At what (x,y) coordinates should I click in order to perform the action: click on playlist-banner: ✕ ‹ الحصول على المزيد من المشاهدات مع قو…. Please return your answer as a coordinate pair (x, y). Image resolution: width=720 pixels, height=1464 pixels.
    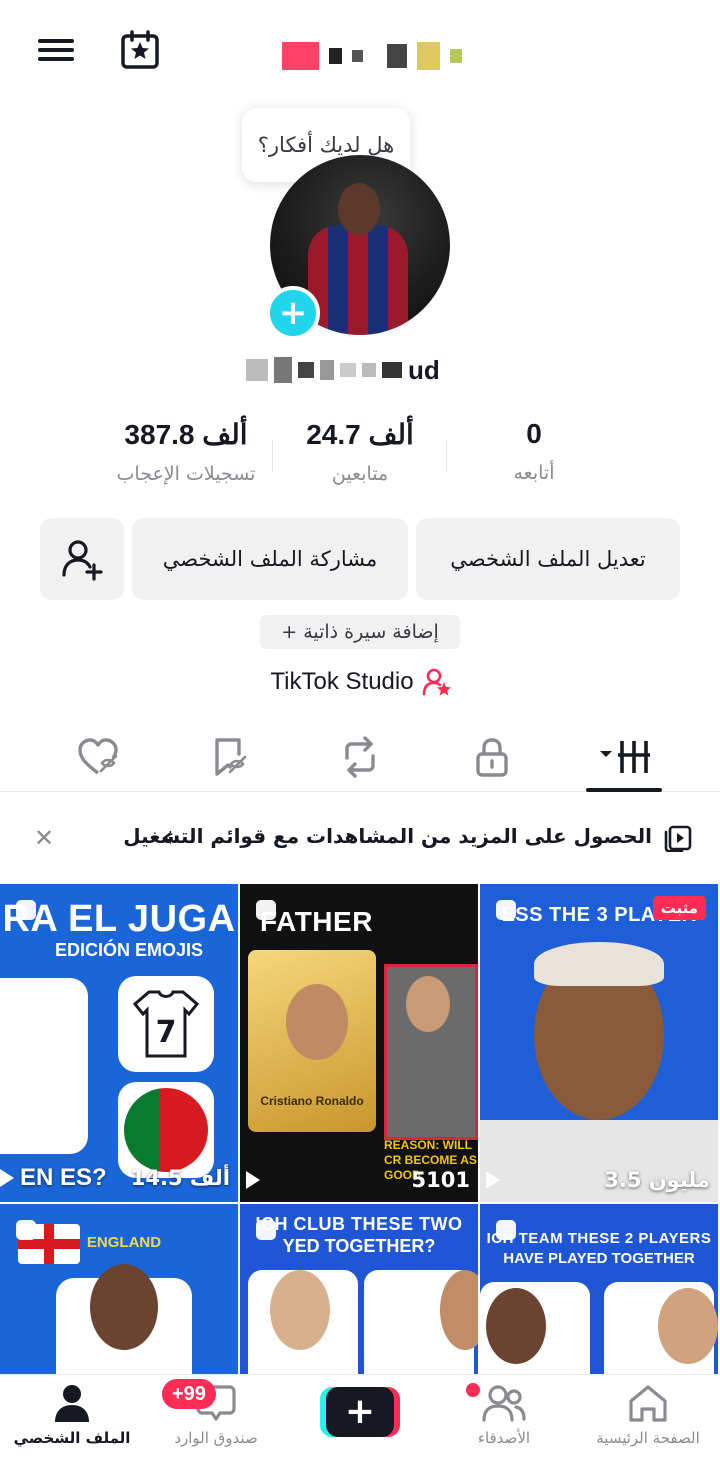
    Looking at the image, I should click on (360, 837).